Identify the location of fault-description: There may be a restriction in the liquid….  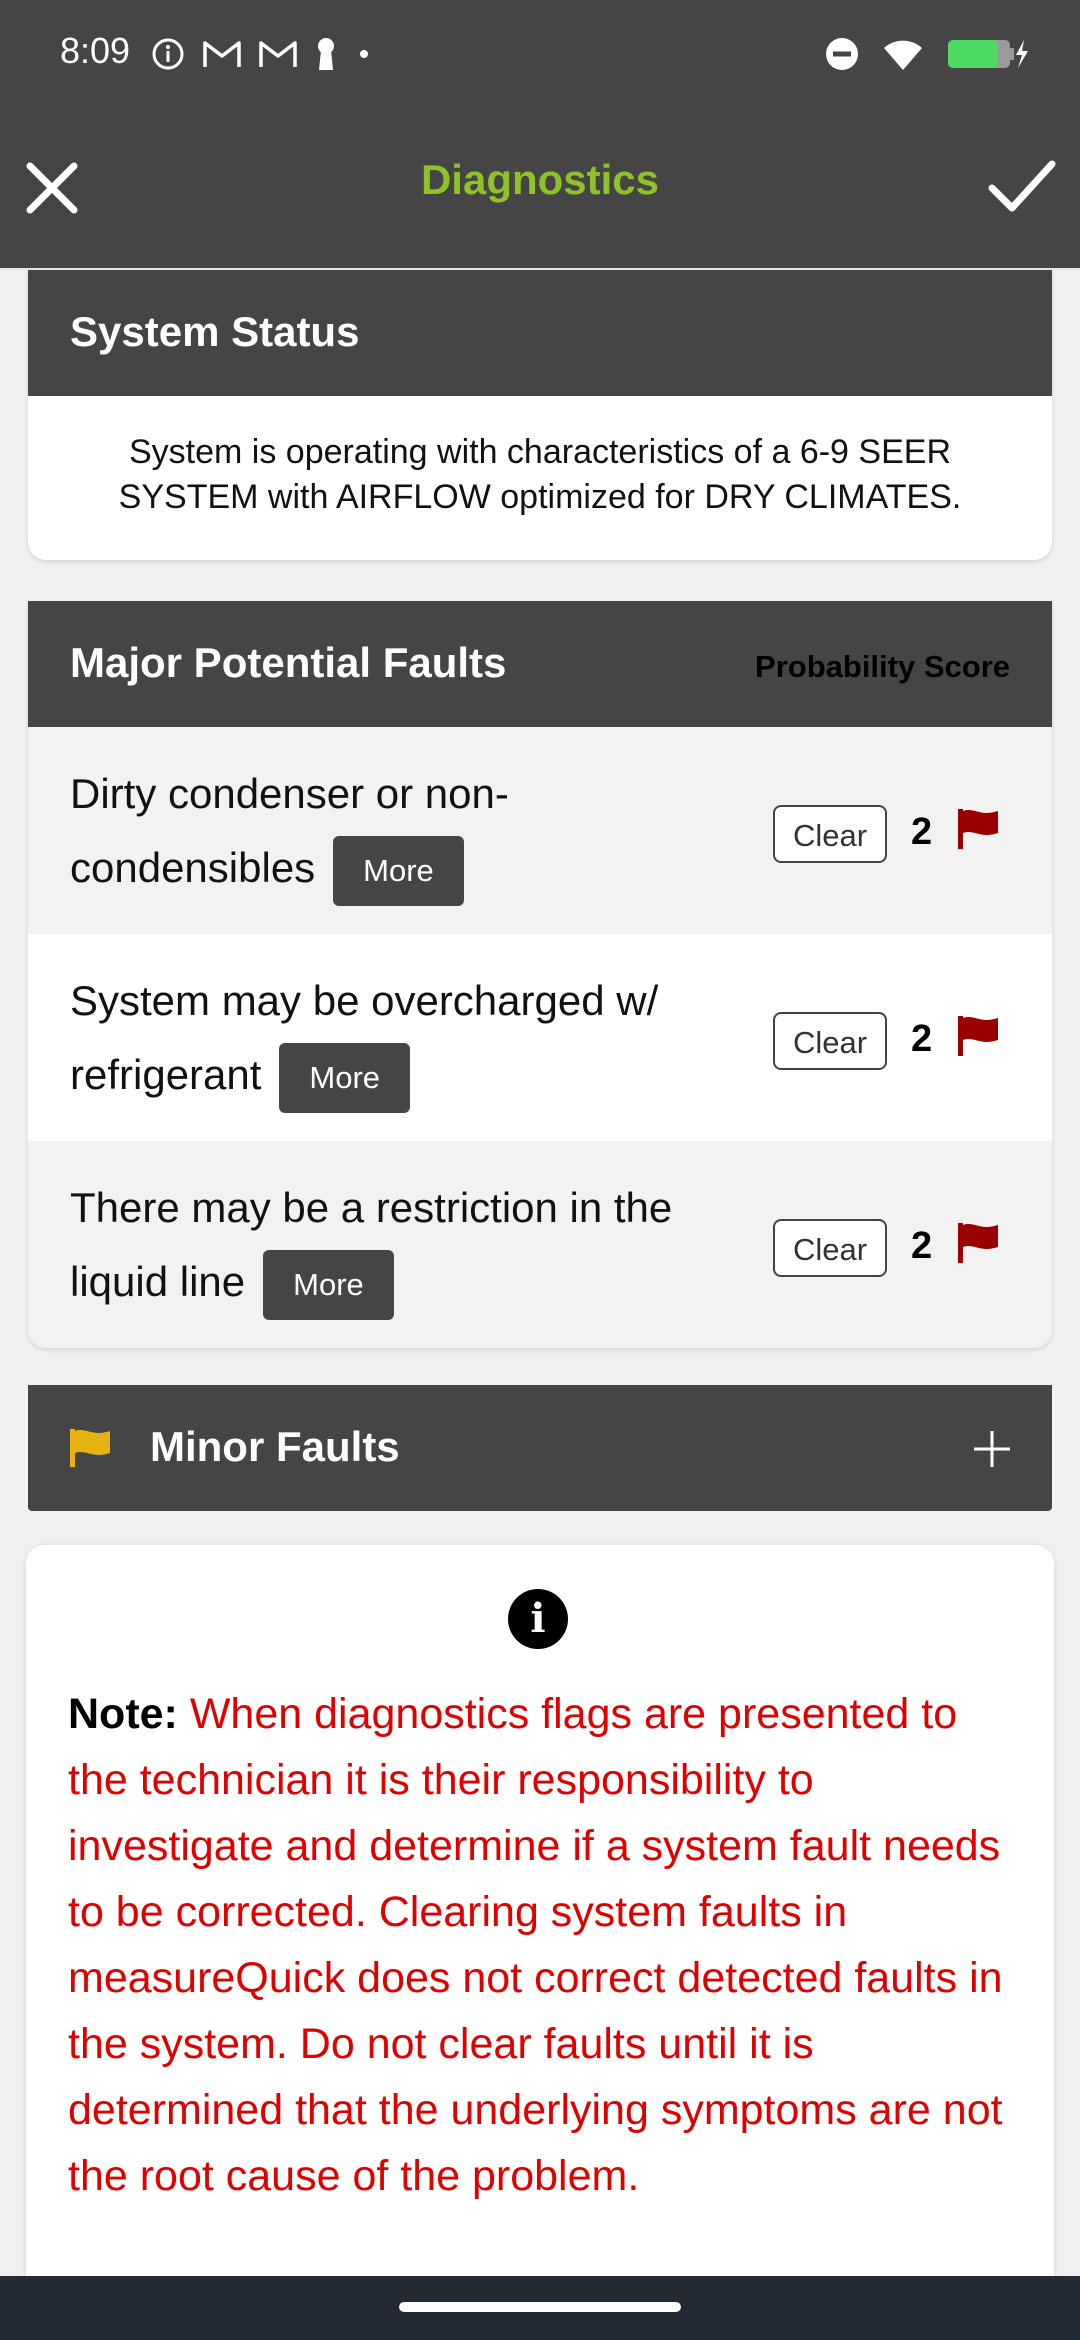
(410, 1245).